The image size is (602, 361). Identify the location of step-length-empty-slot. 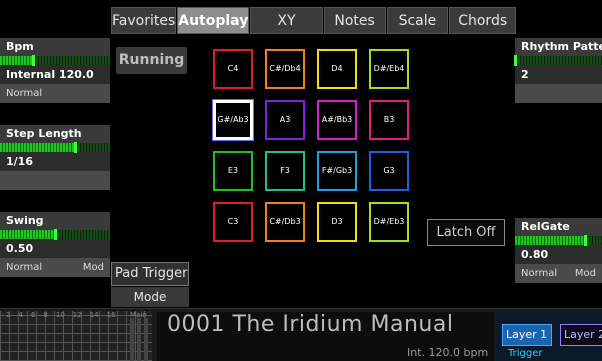
(55, 180).